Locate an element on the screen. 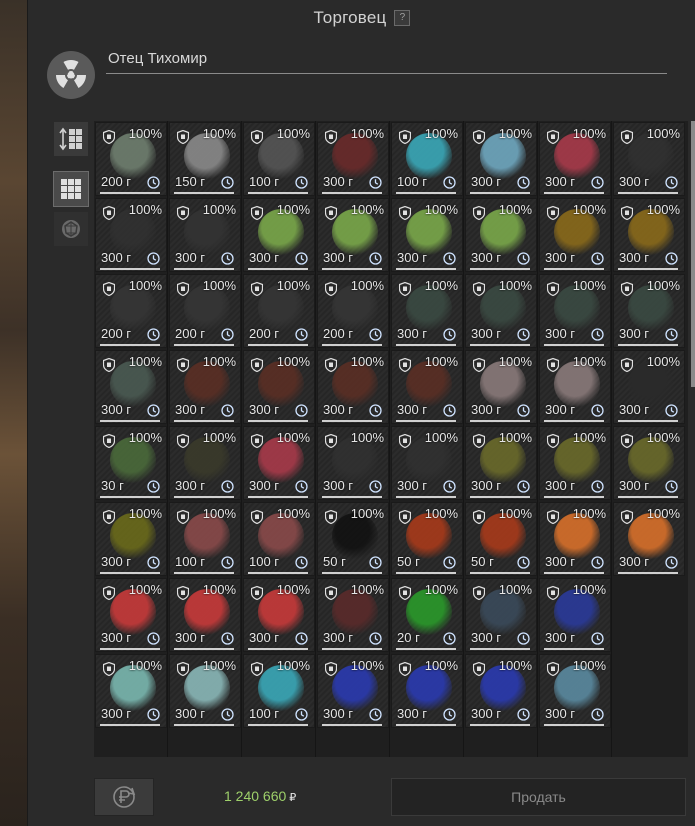 Image resolution: width=695 pixels, height=826 pixels. shield-icon is located at coordinates (109, 593).